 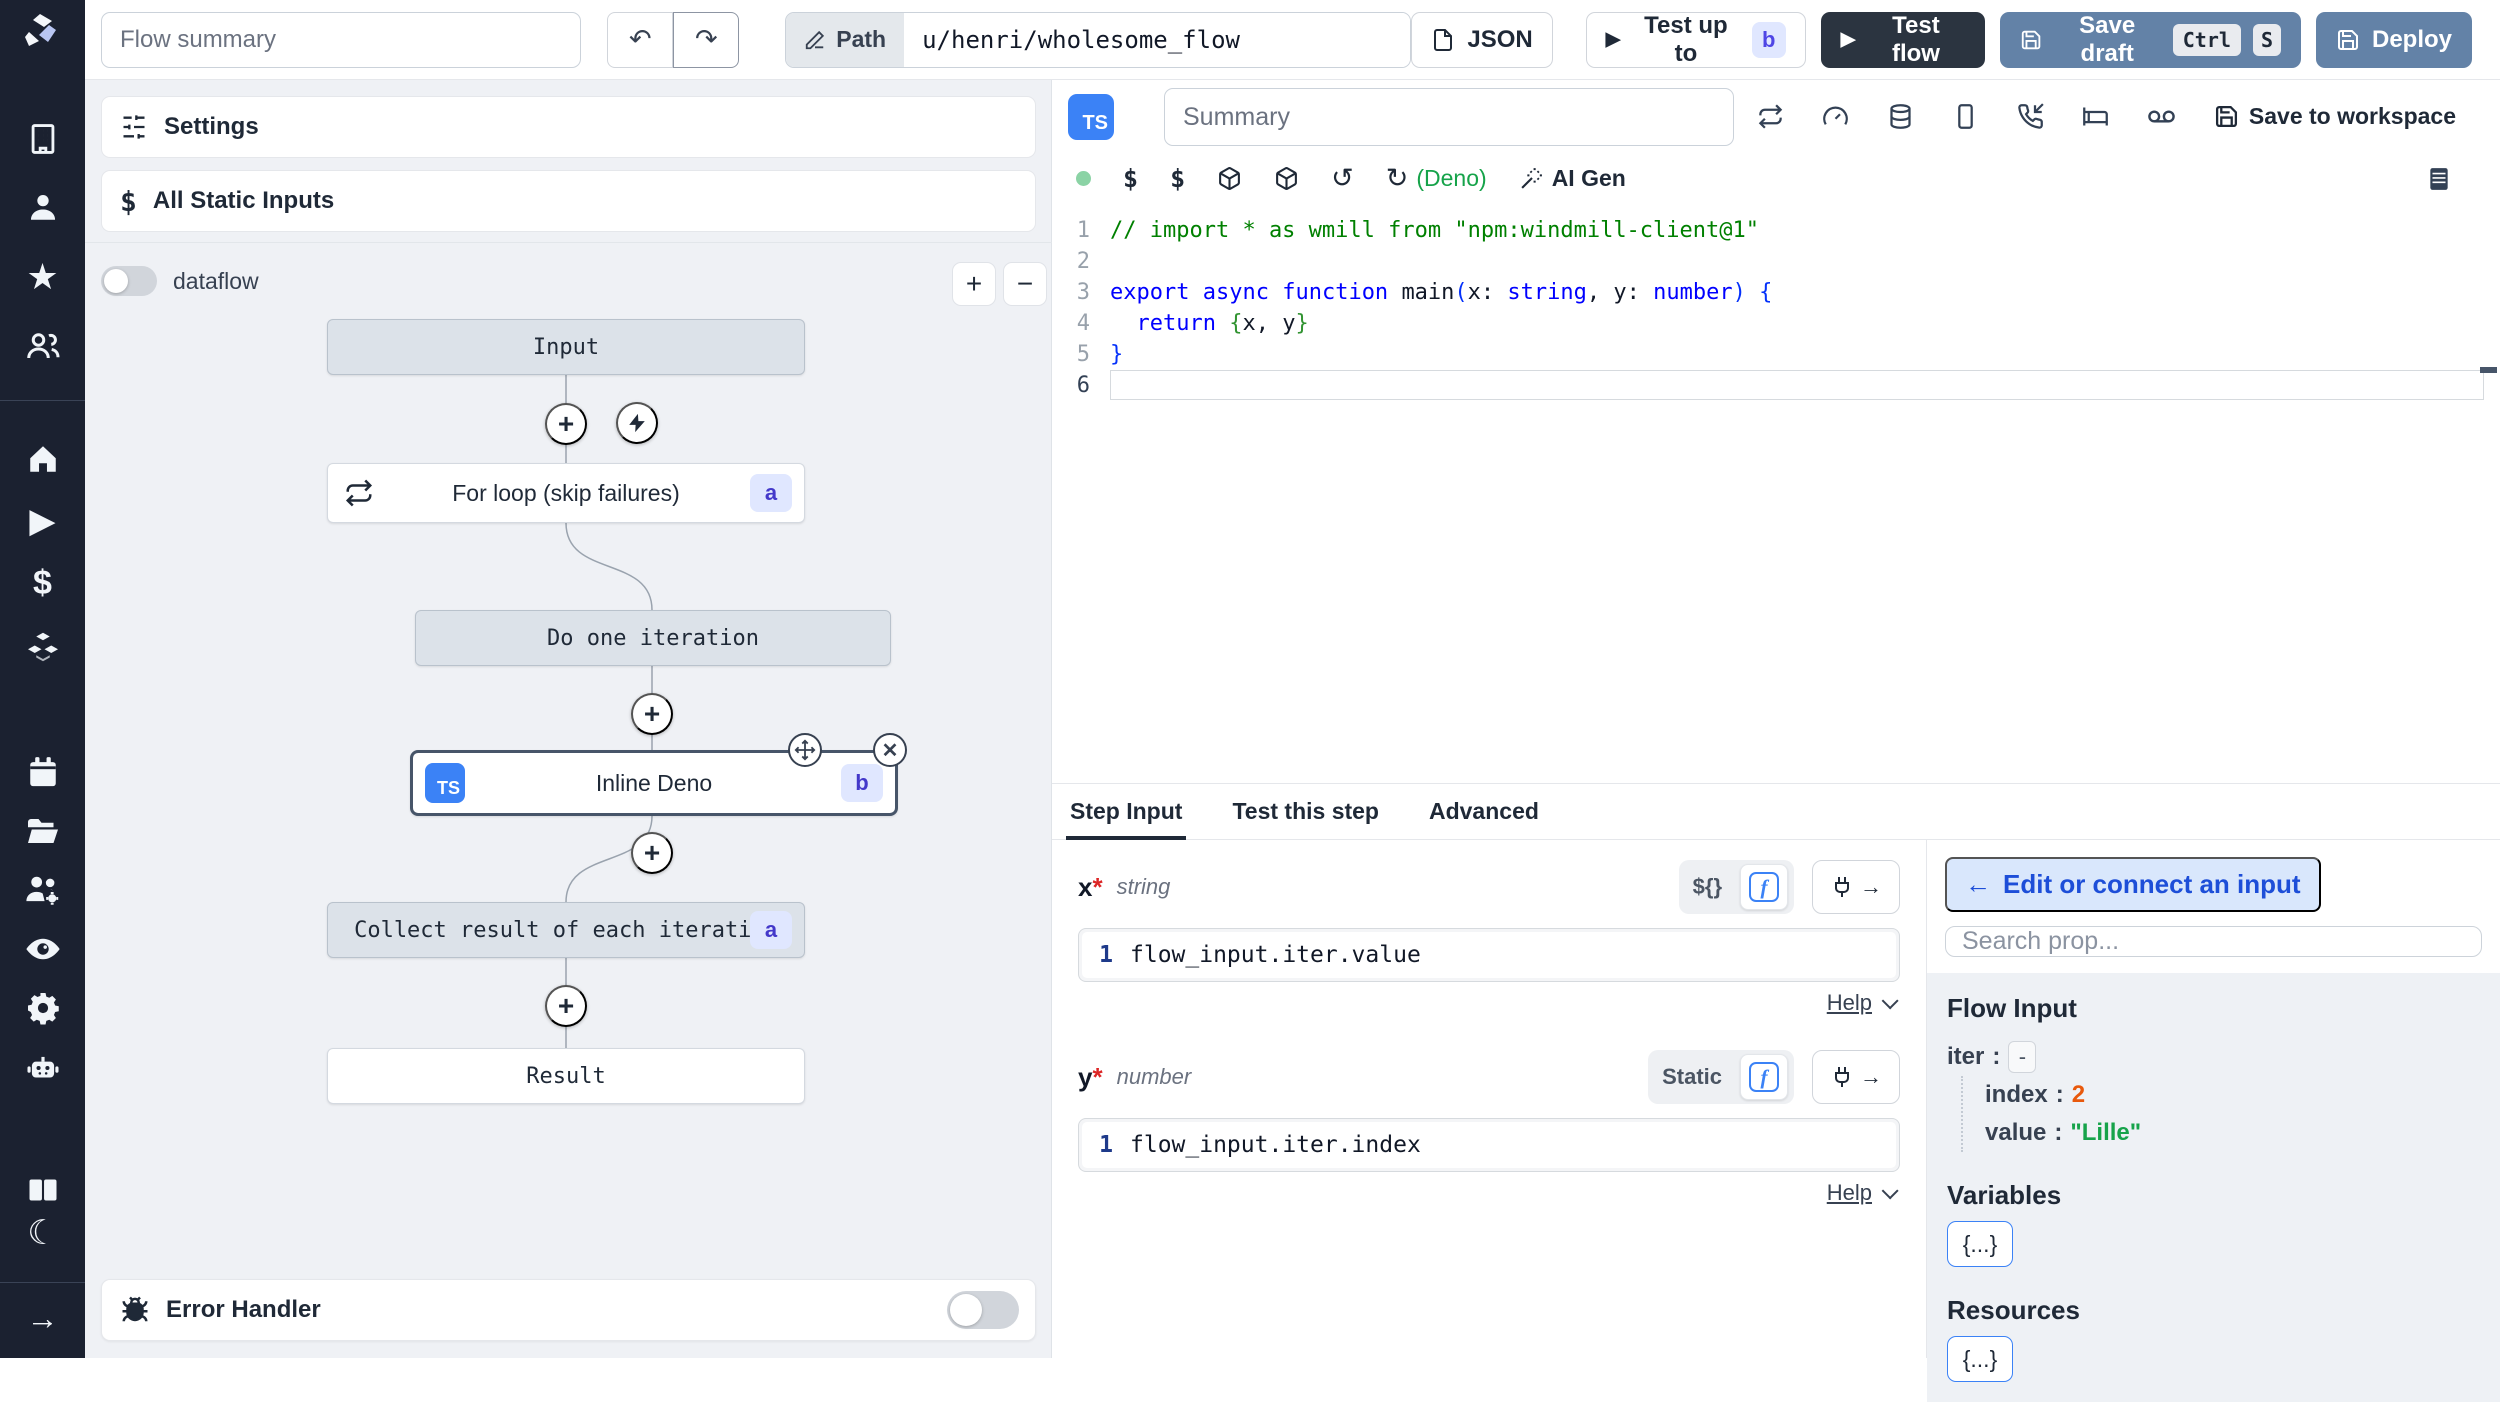 I want to click on insert-resource-button: $, so click(x=1177, y=178).